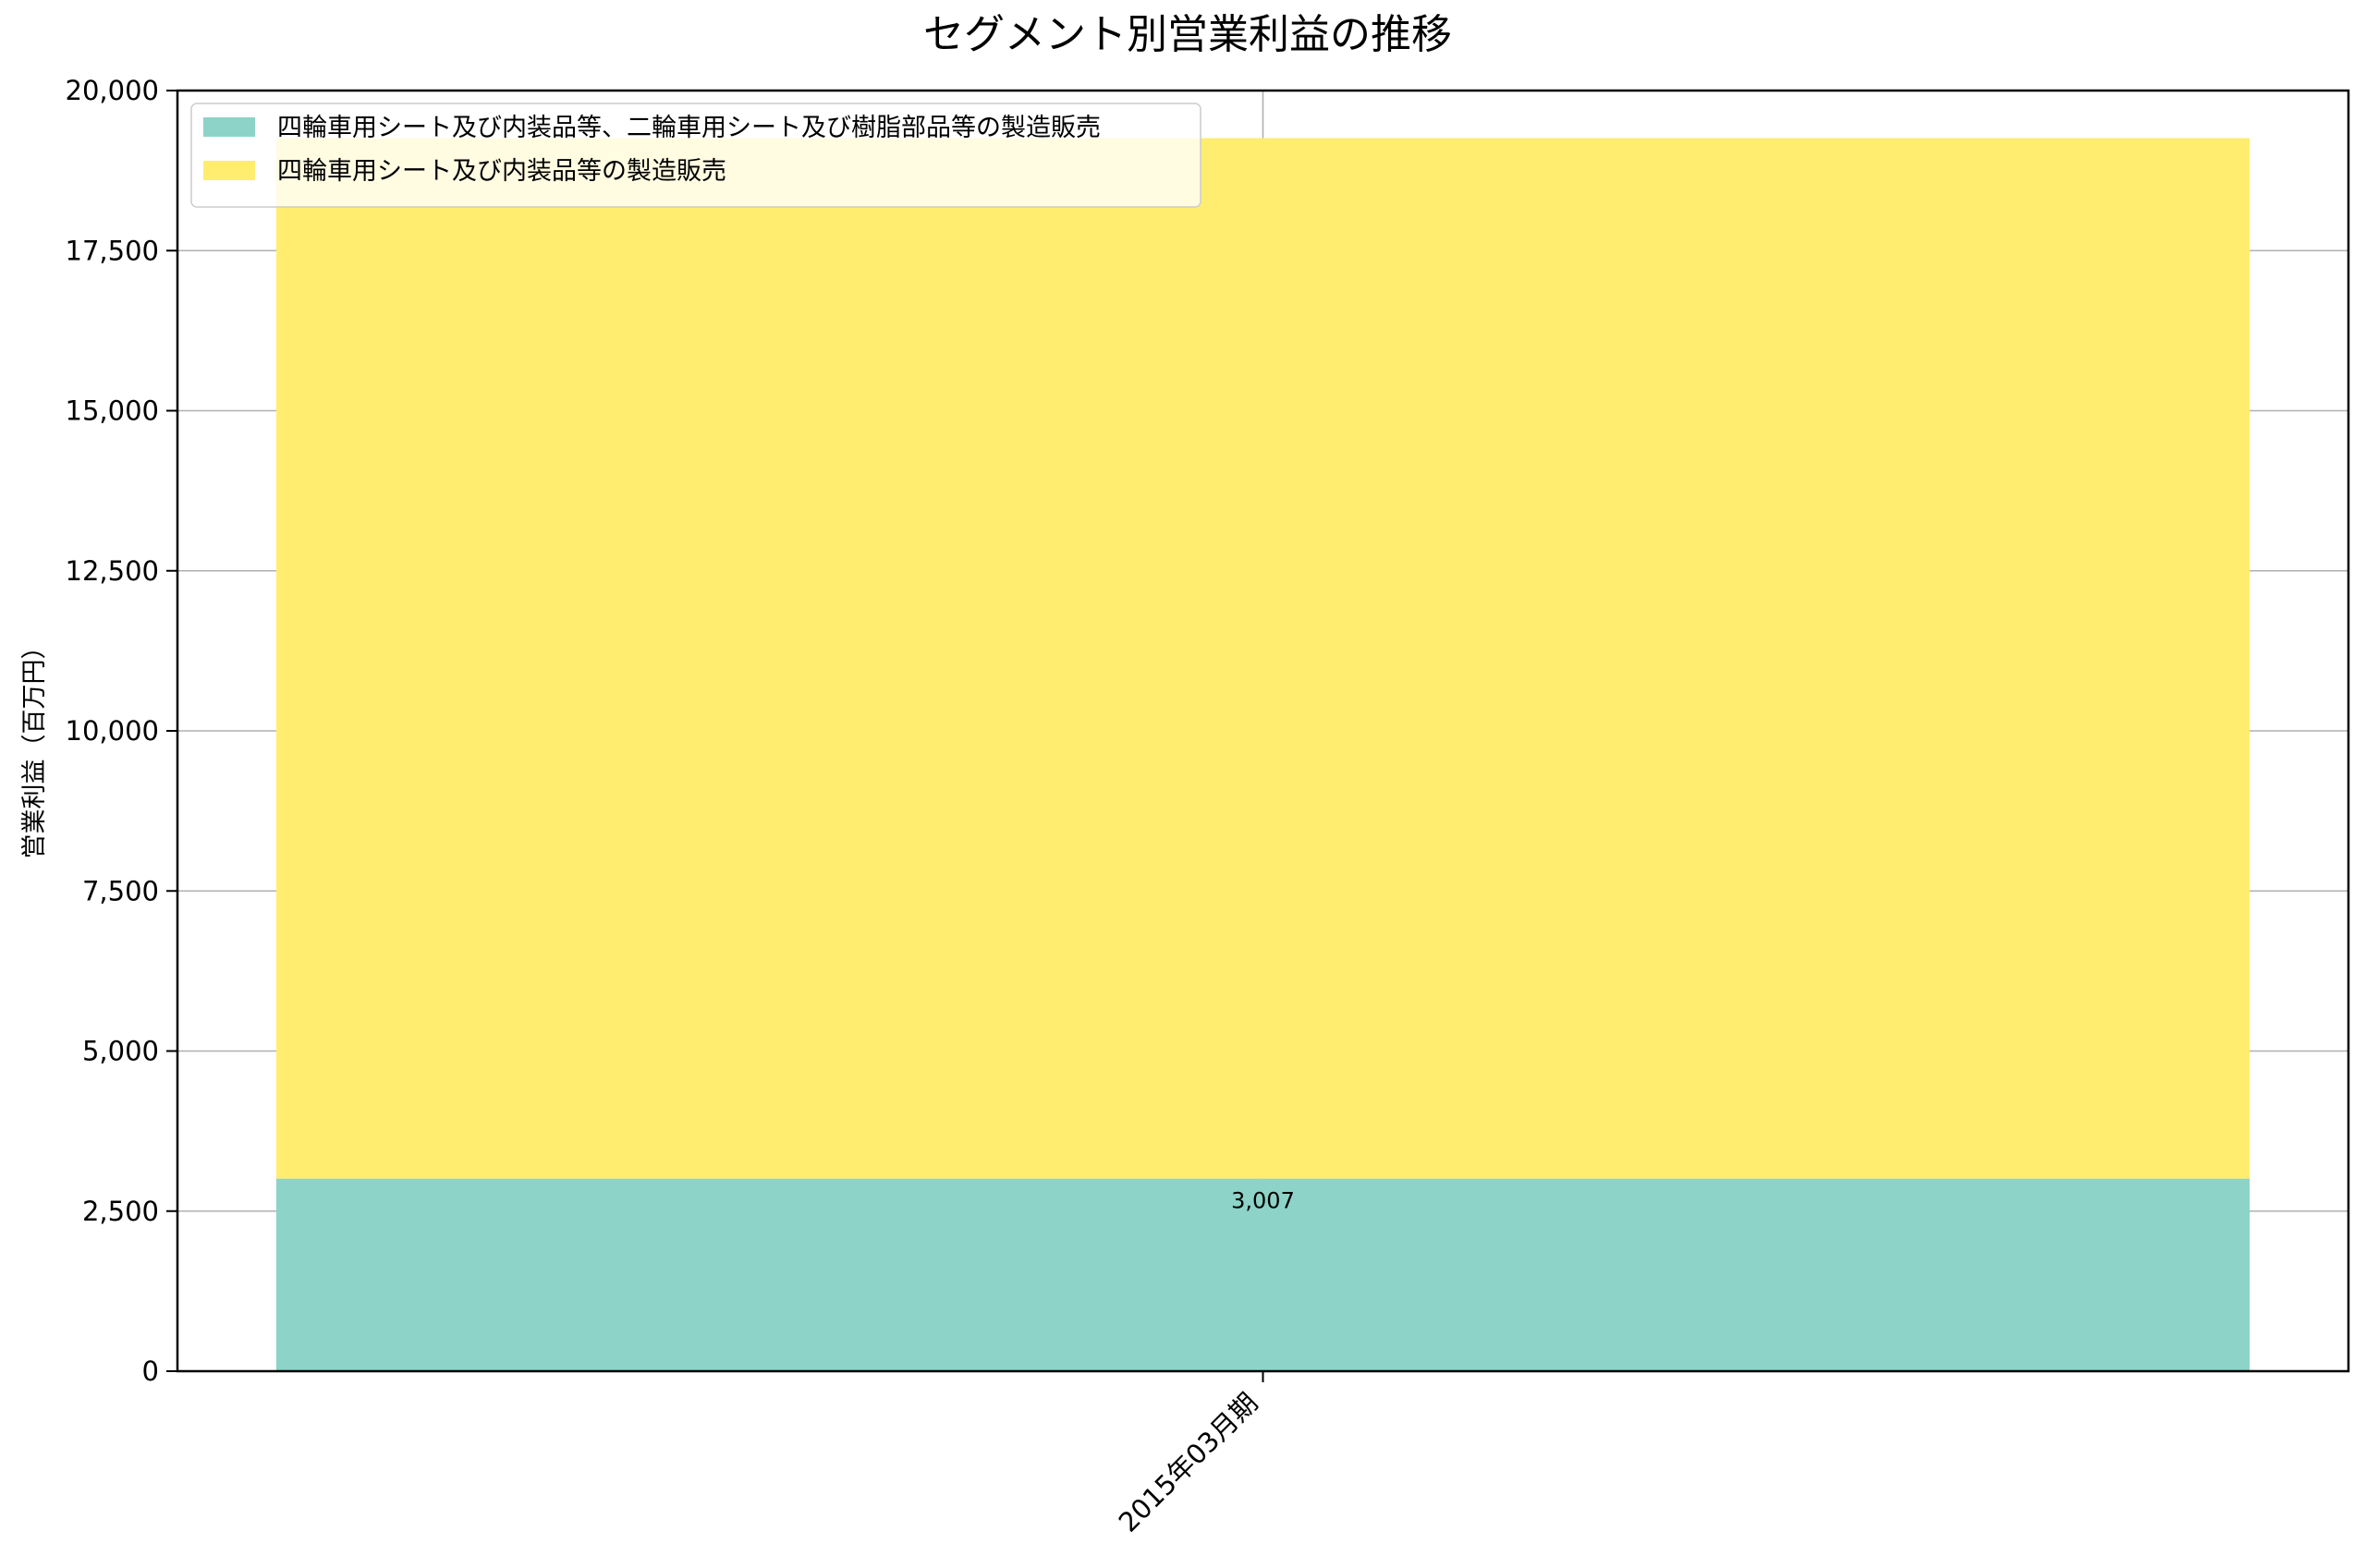 This screenshot has height=1568, width=2366. Describe the element at coordinates (113, 411) in the screenshot. I see `y-tick-label: 15,000` at that location.